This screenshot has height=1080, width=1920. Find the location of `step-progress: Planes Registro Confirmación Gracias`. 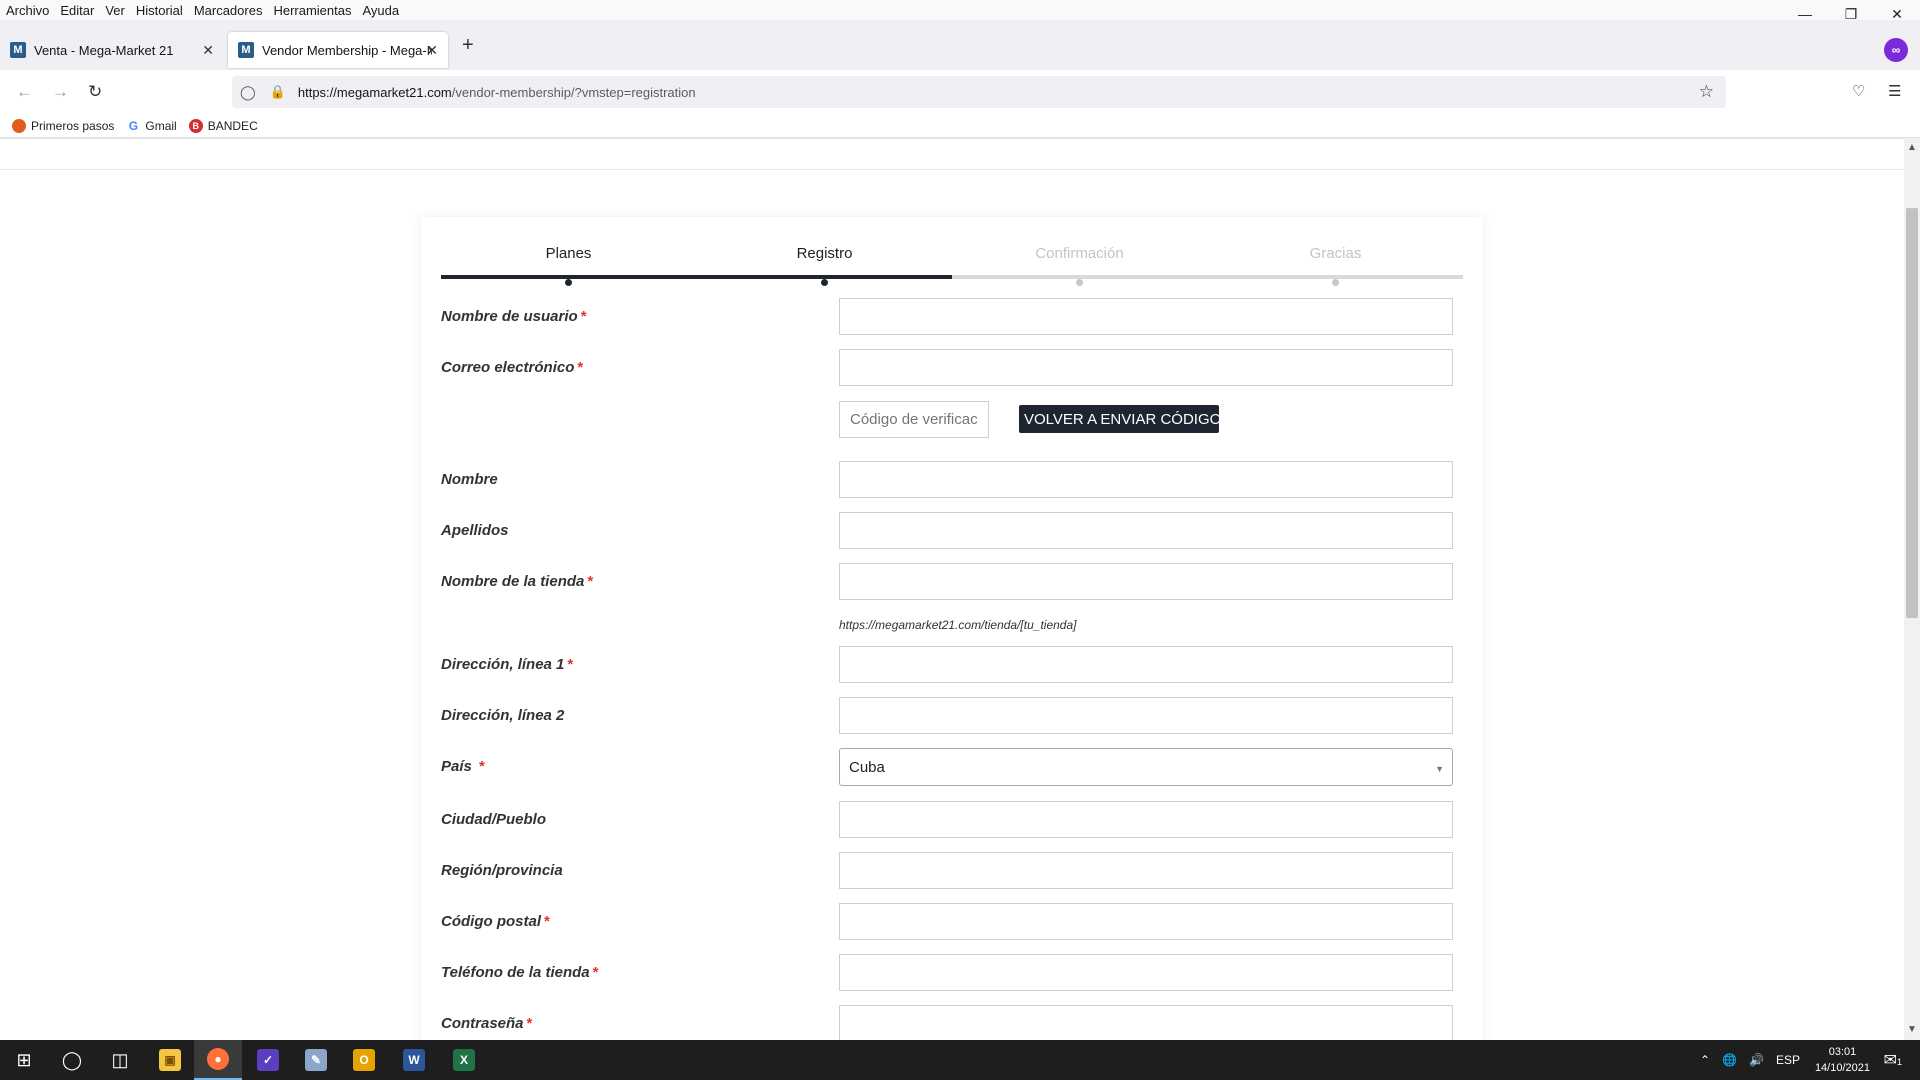

step-progress: Planes Registro Confirmación Gracias is located at coordinates (952, 252).